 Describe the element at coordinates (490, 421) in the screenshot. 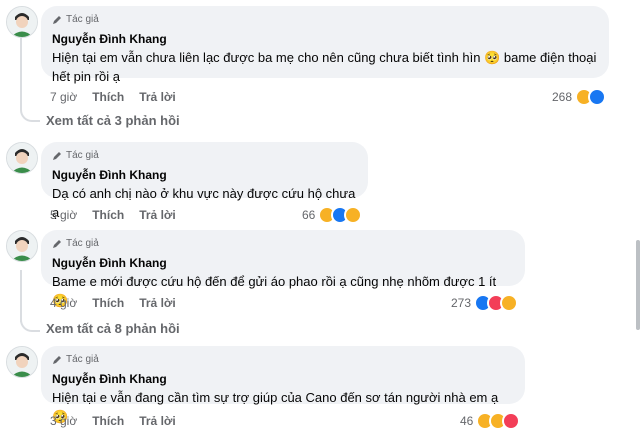

I see `reaction-summary: 46` at that location.